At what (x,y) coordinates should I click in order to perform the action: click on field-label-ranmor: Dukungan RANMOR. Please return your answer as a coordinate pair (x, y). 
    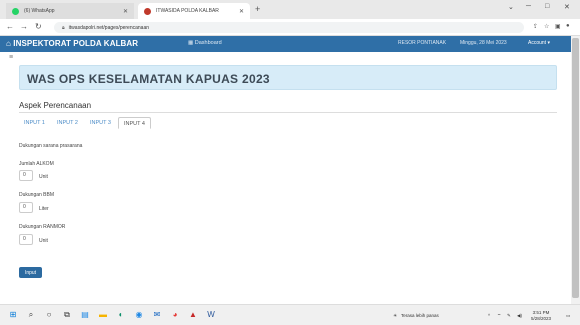
    Looking at the image, I should click on (42, 227).